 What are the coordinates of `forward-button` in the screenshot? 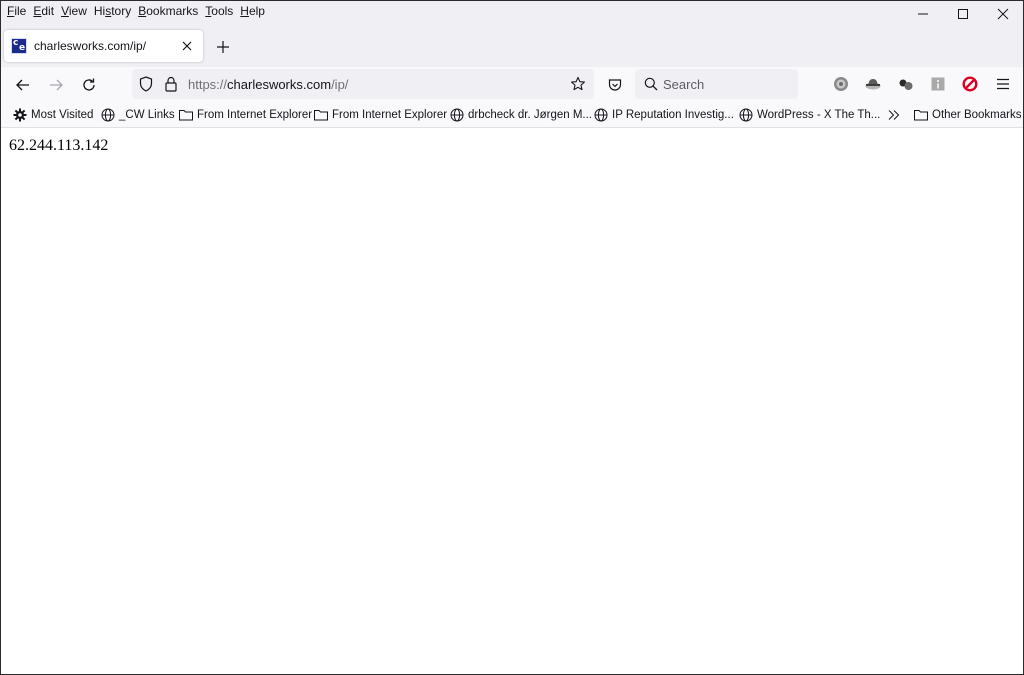 It's located at (56, 85).